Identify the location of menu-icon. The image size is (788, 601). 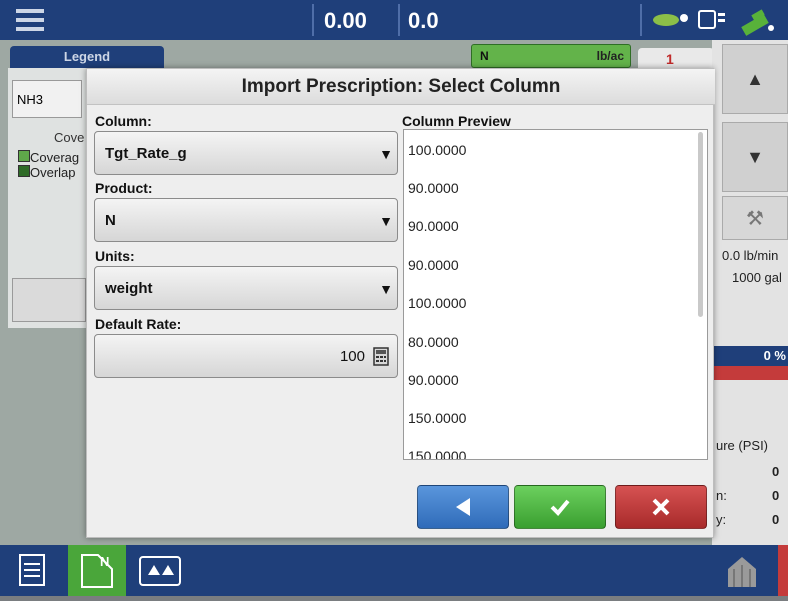
(30, 20).